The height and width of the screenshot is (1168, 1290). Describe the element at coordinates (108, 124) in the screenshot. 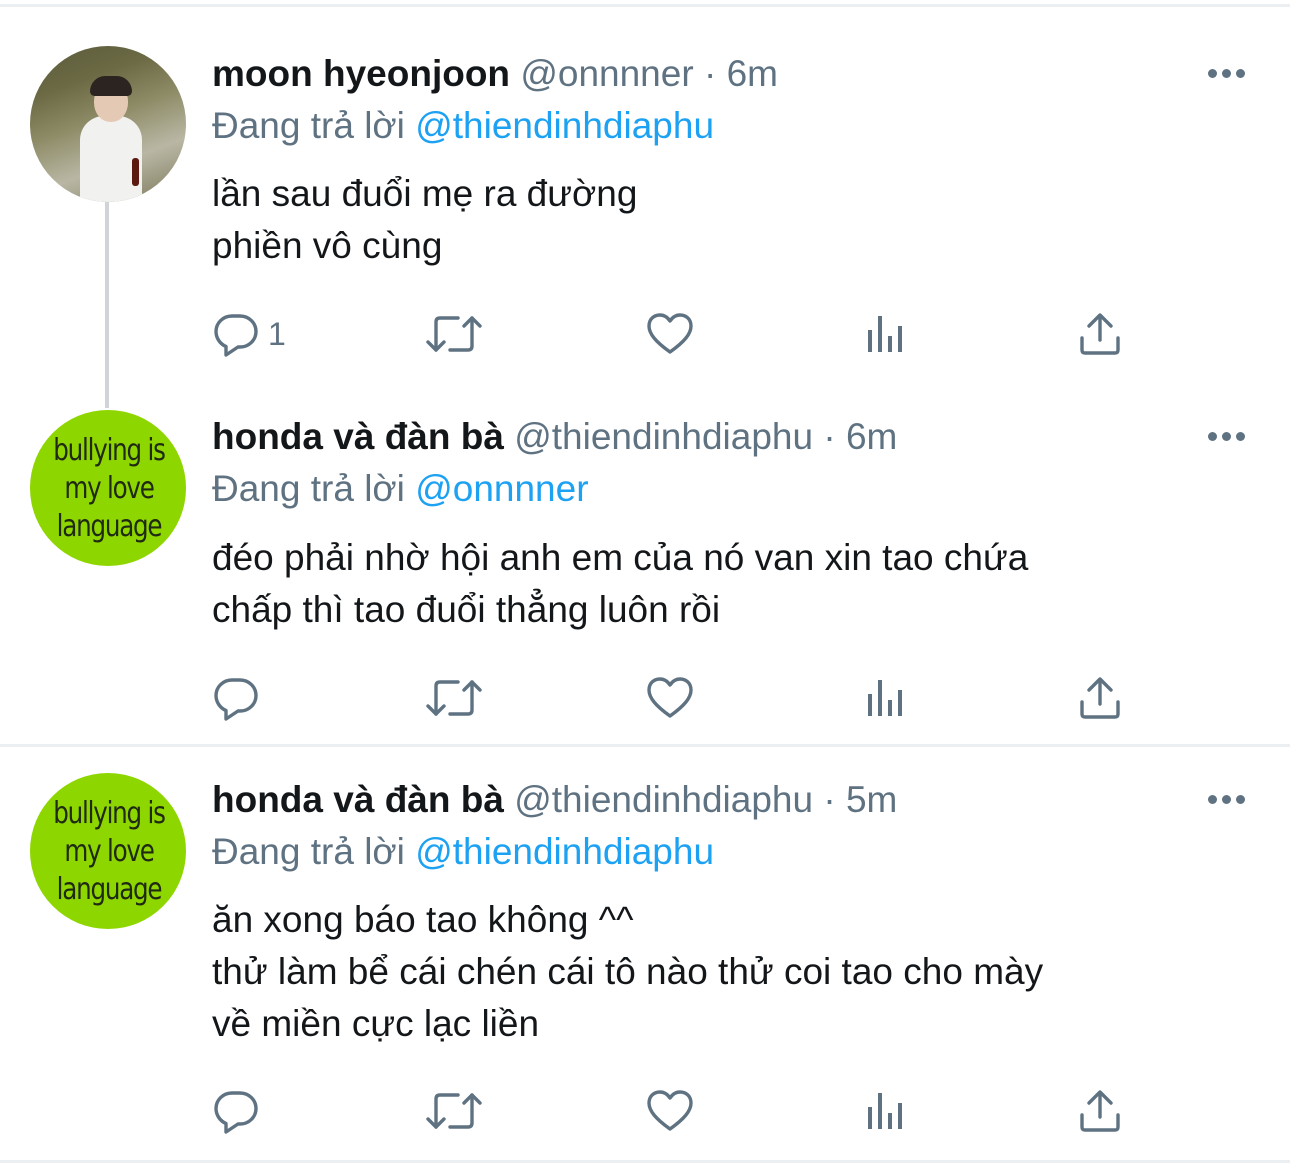

I see `avatar` at that location.